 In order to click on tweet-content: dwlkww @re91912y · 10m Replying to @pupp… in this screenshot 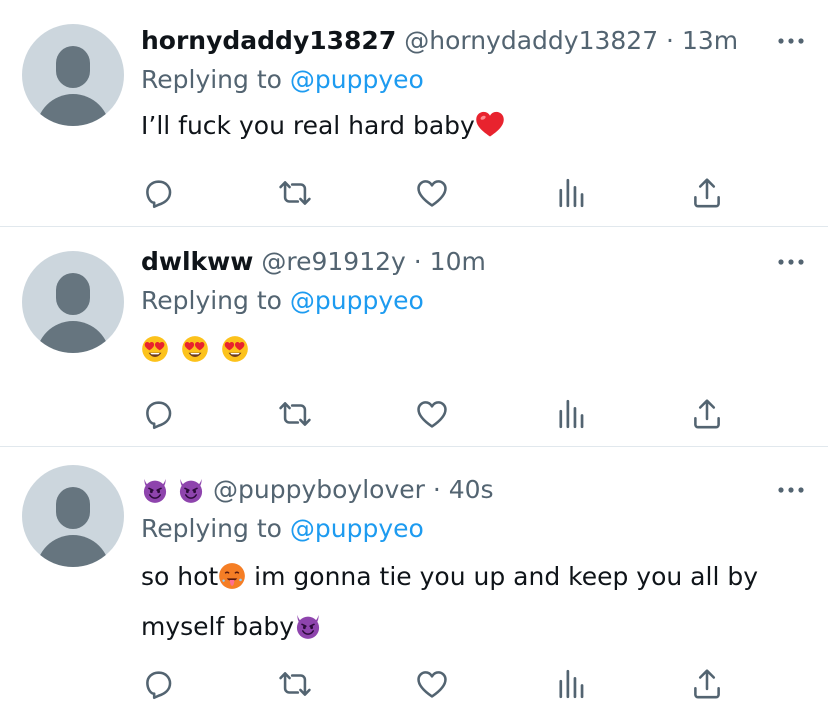, I will do `click(473, 309)`.